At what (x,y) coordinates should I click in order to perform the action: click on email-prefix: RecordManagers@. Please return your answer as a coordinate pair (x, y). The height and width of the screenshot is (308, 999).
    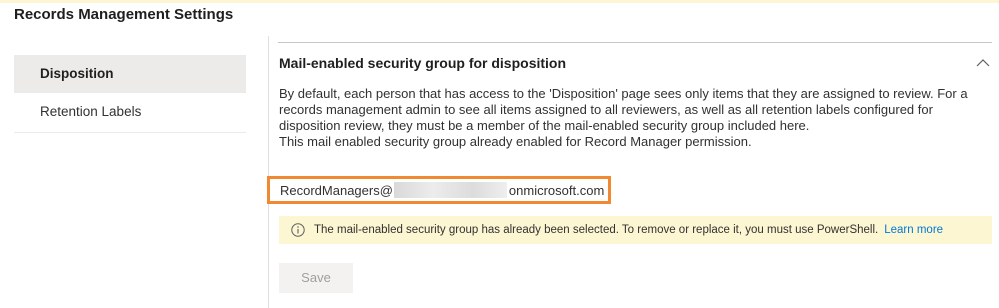
    Looking at the image, I should click on (336, 190).